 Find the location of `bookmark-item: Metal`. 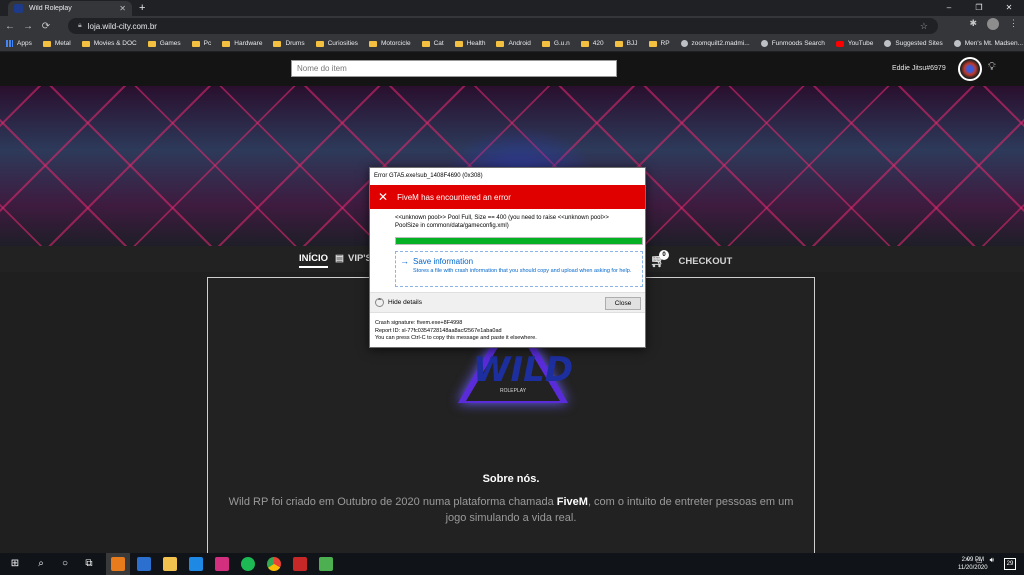

bookmark-item: Metal is located at coordinates (56, 43).